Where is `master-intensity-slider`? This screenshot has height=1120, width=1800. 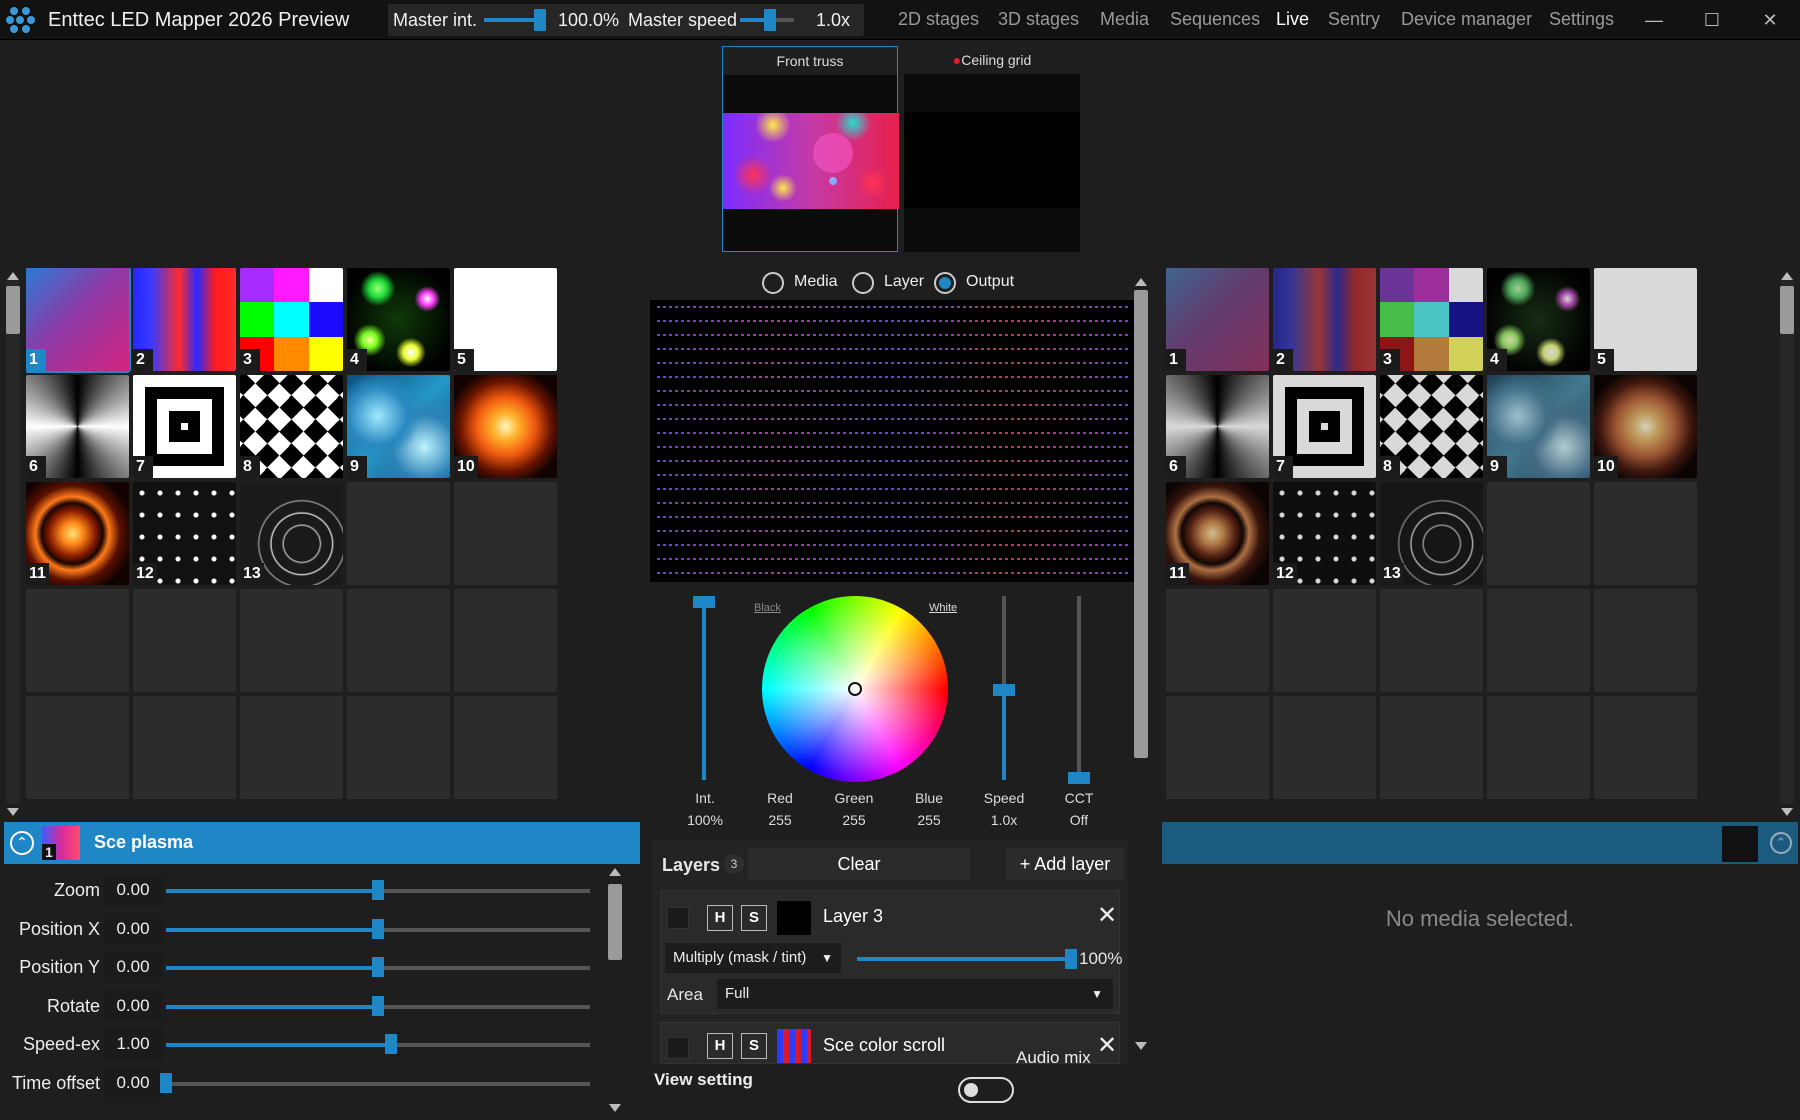
master-intensity-slider is located at coordinates (511, 20).